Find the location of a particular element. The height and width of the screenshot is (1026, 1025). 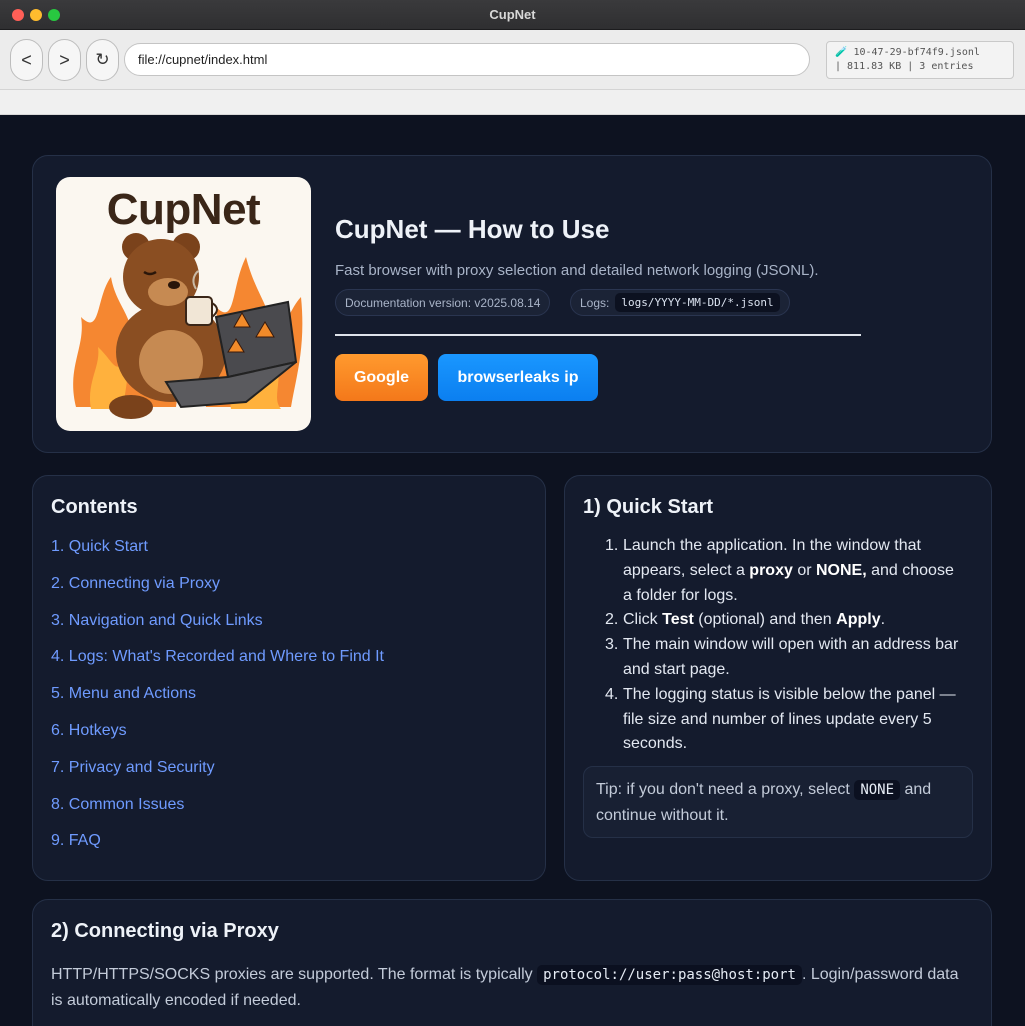

bear-illustration is located at coordinates (188, 326).